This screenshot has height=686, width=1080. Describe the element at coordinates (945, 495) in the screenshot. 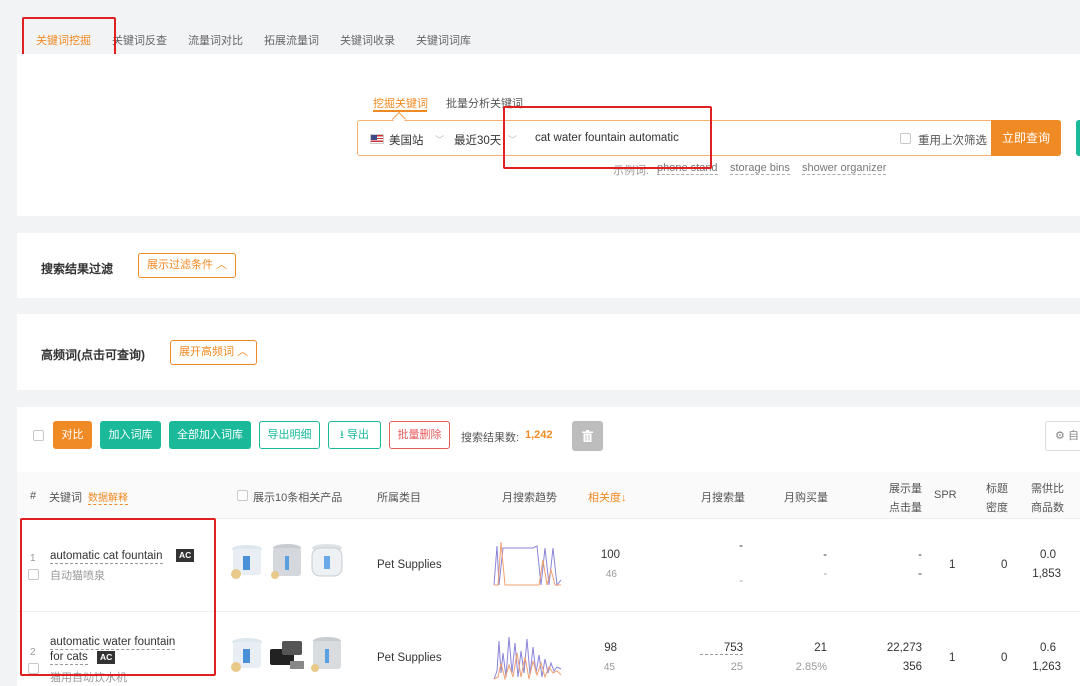

I see `col-spr: SPR` at that location.